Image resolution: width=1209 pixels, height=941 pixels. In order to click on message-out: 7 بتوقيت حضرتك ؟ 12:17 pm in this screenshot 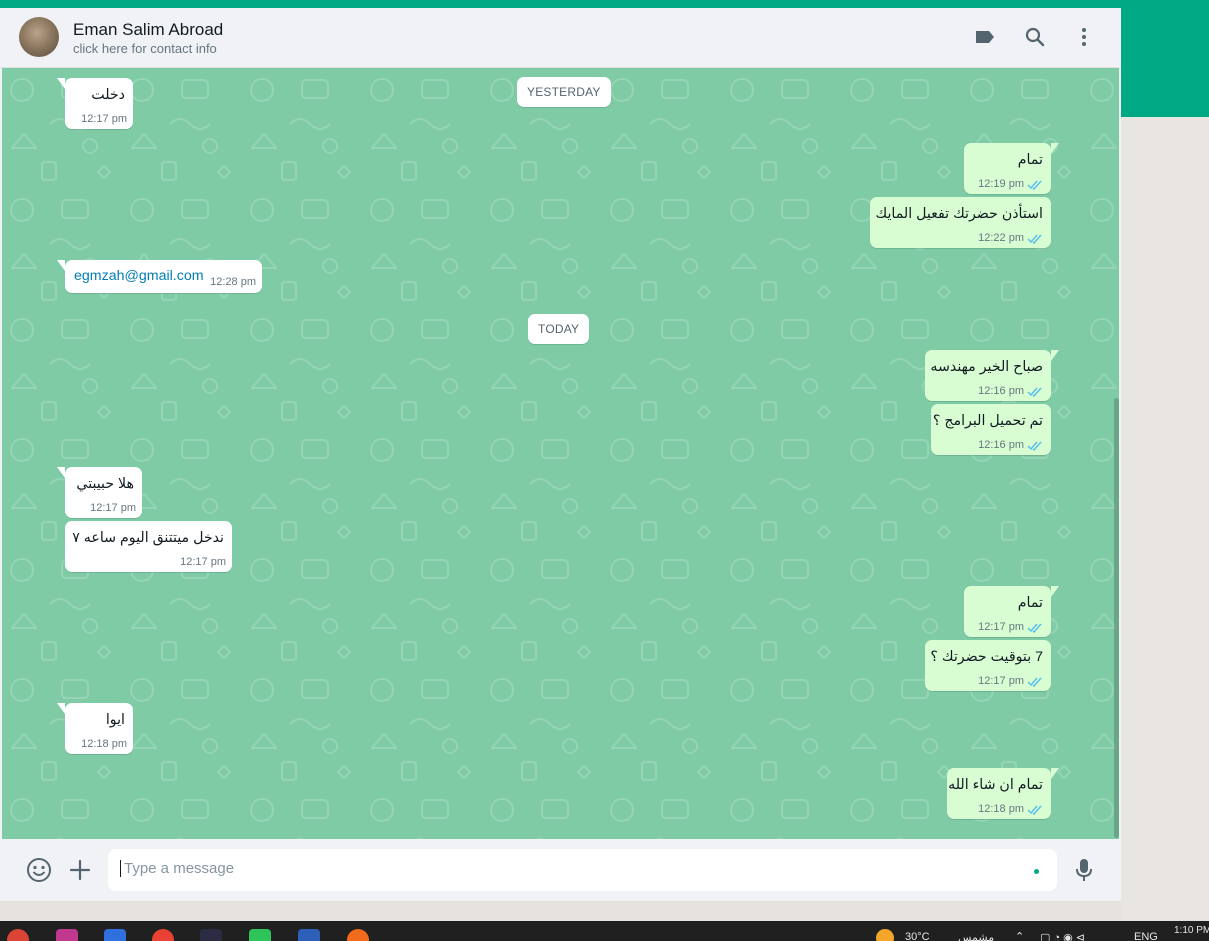, I will do `click(988, 665)`.